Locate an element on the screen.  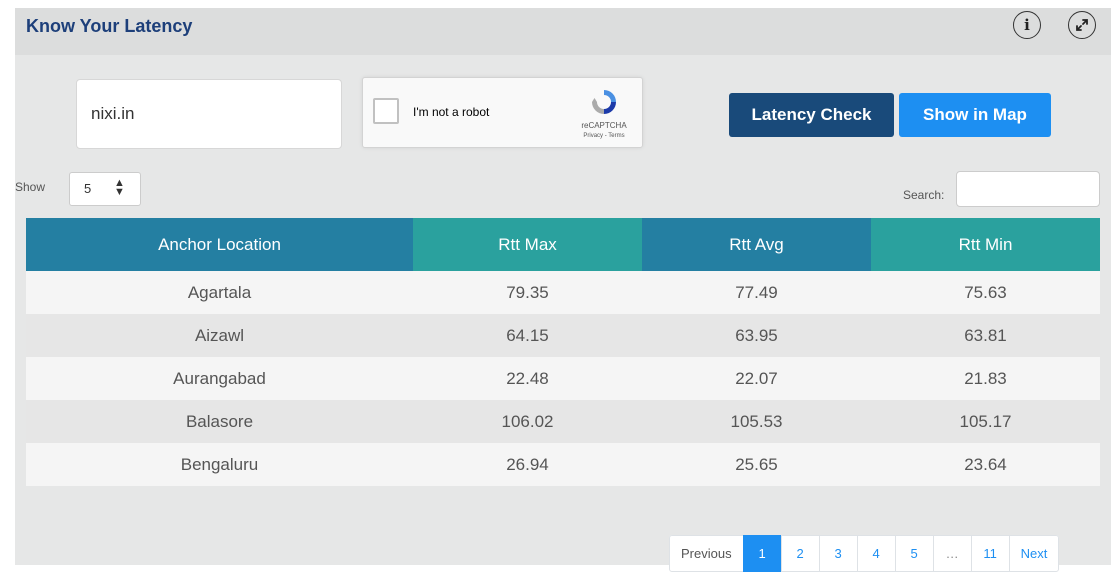
search-input is located at coordinates (1028, 189).